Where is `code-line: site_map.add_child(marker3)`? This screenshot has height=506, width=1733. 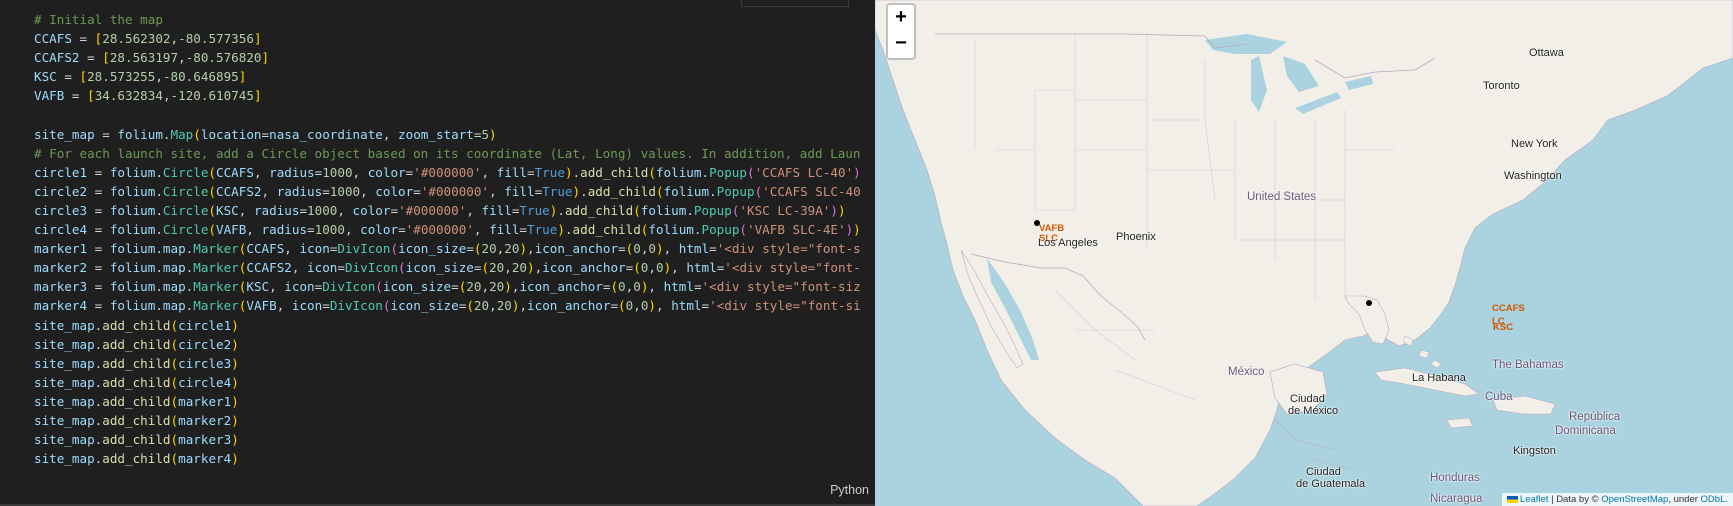
code-line: site_map.add_child(marker3) is located at coordinates (447, 439).